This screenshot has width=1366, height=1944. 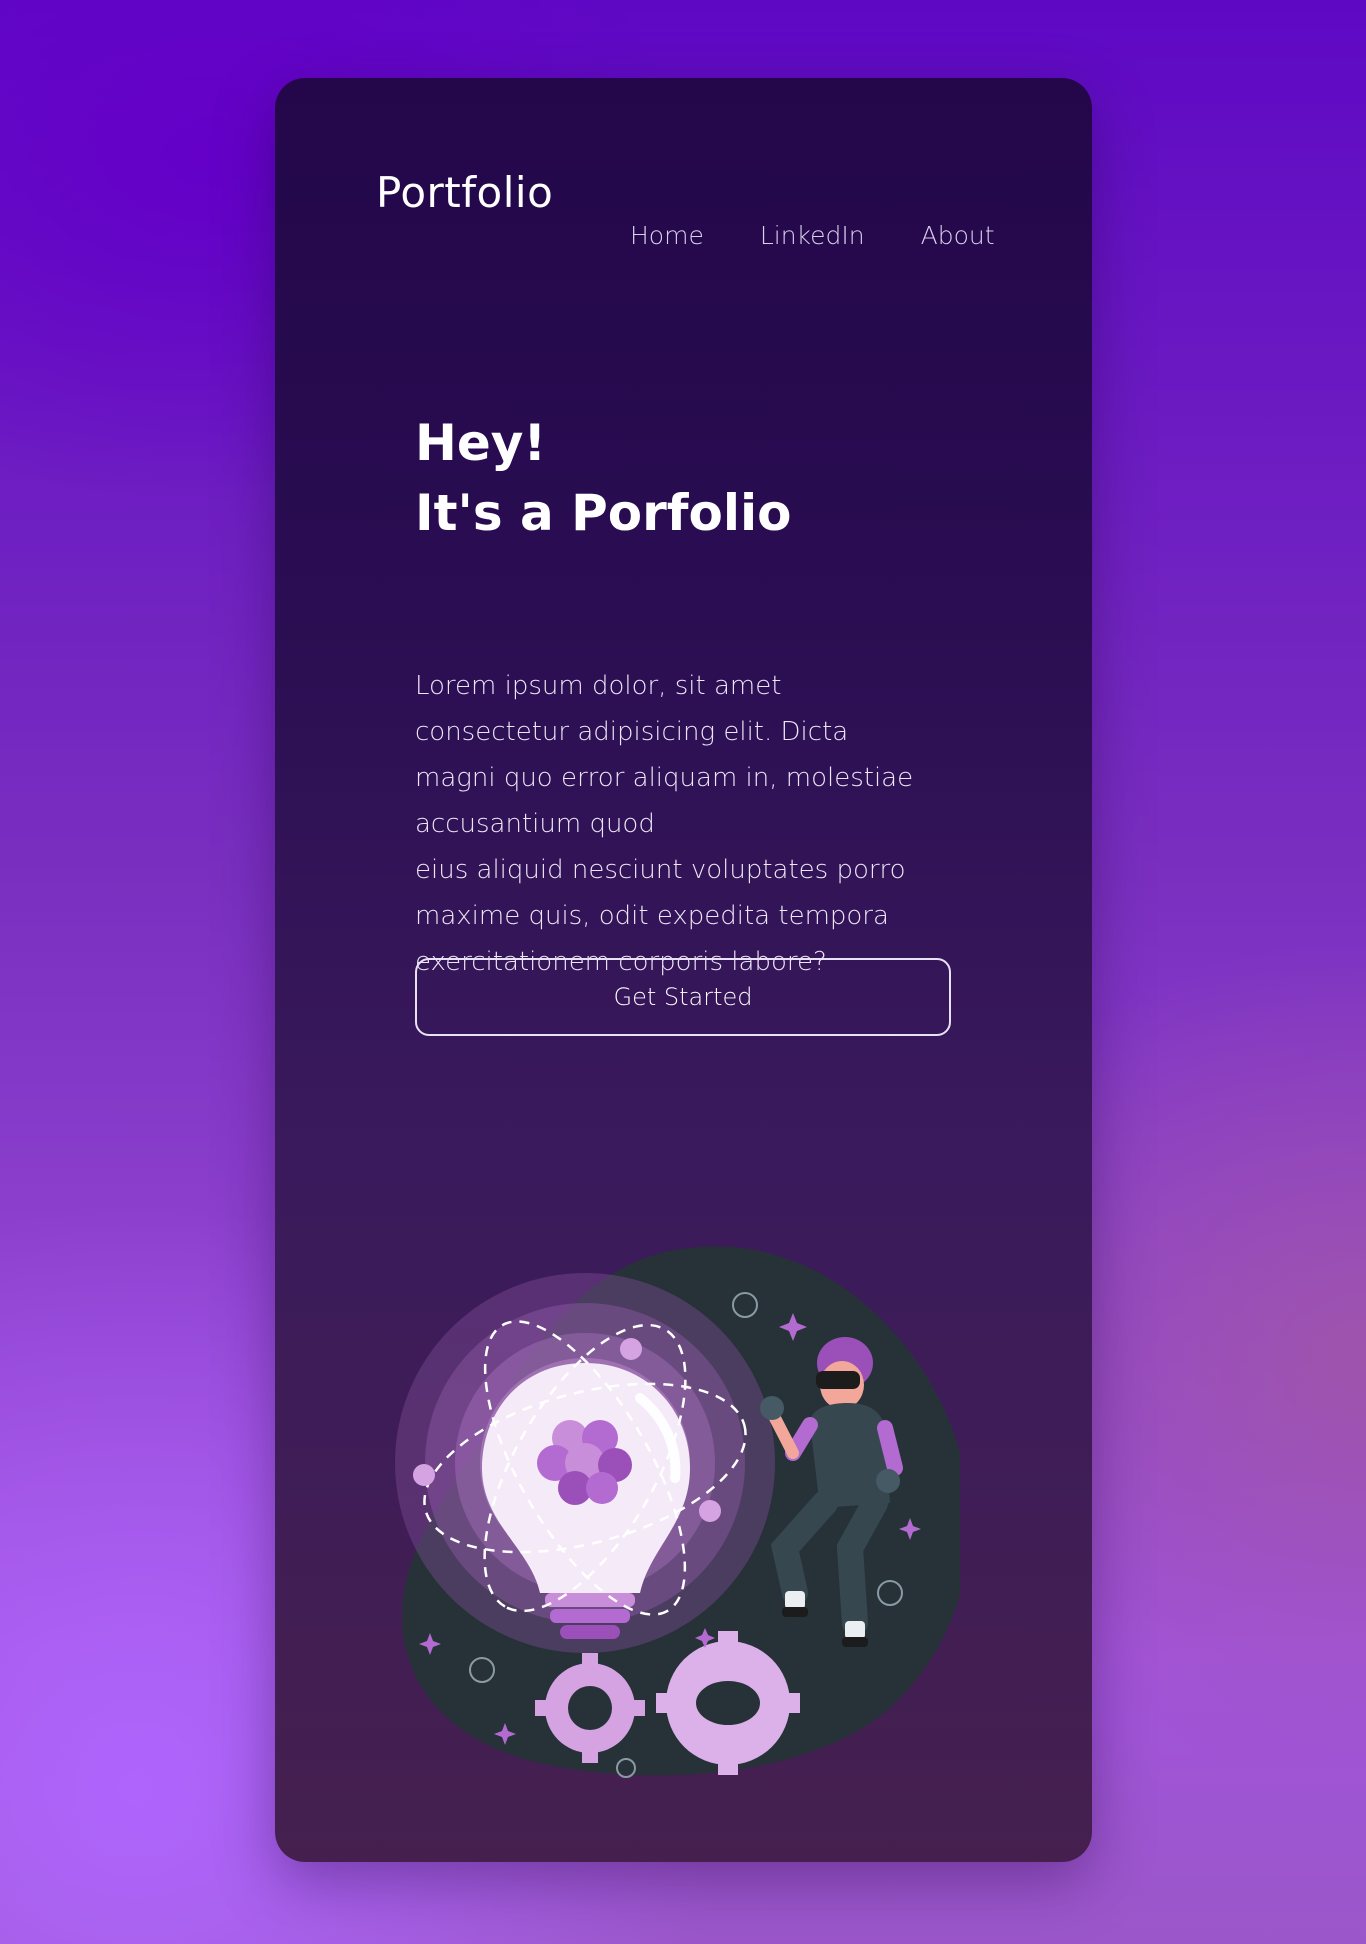 I want to click on hero-paragraph-line: accusantium quod, so click(x=535, y=824).